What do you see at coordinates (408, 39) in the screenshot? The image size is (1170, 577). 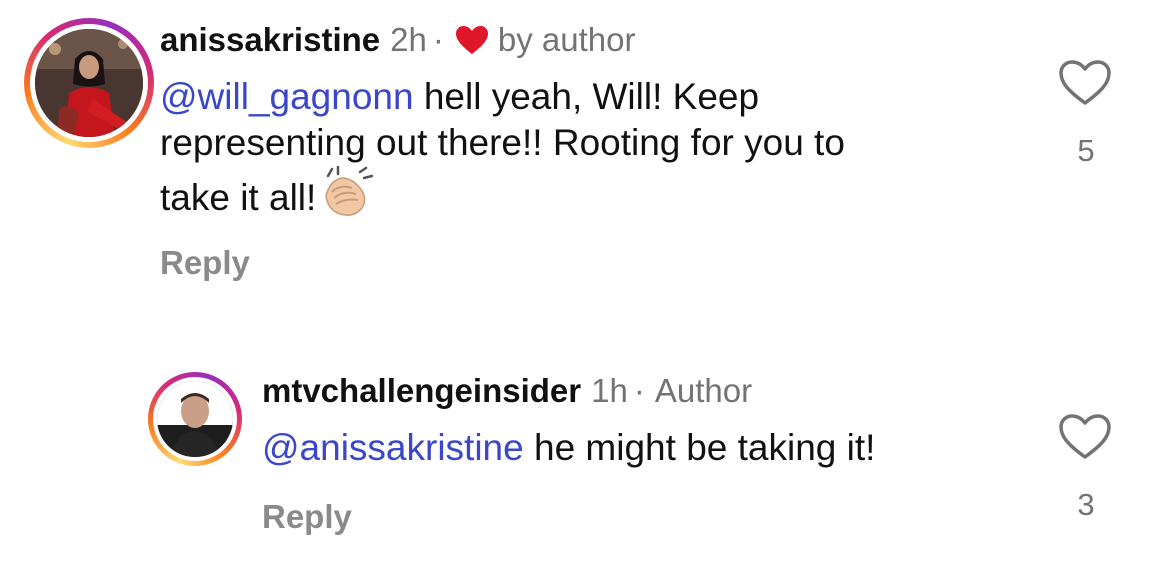 I see `timestamp: 2h` at bounding box center [408, 39].